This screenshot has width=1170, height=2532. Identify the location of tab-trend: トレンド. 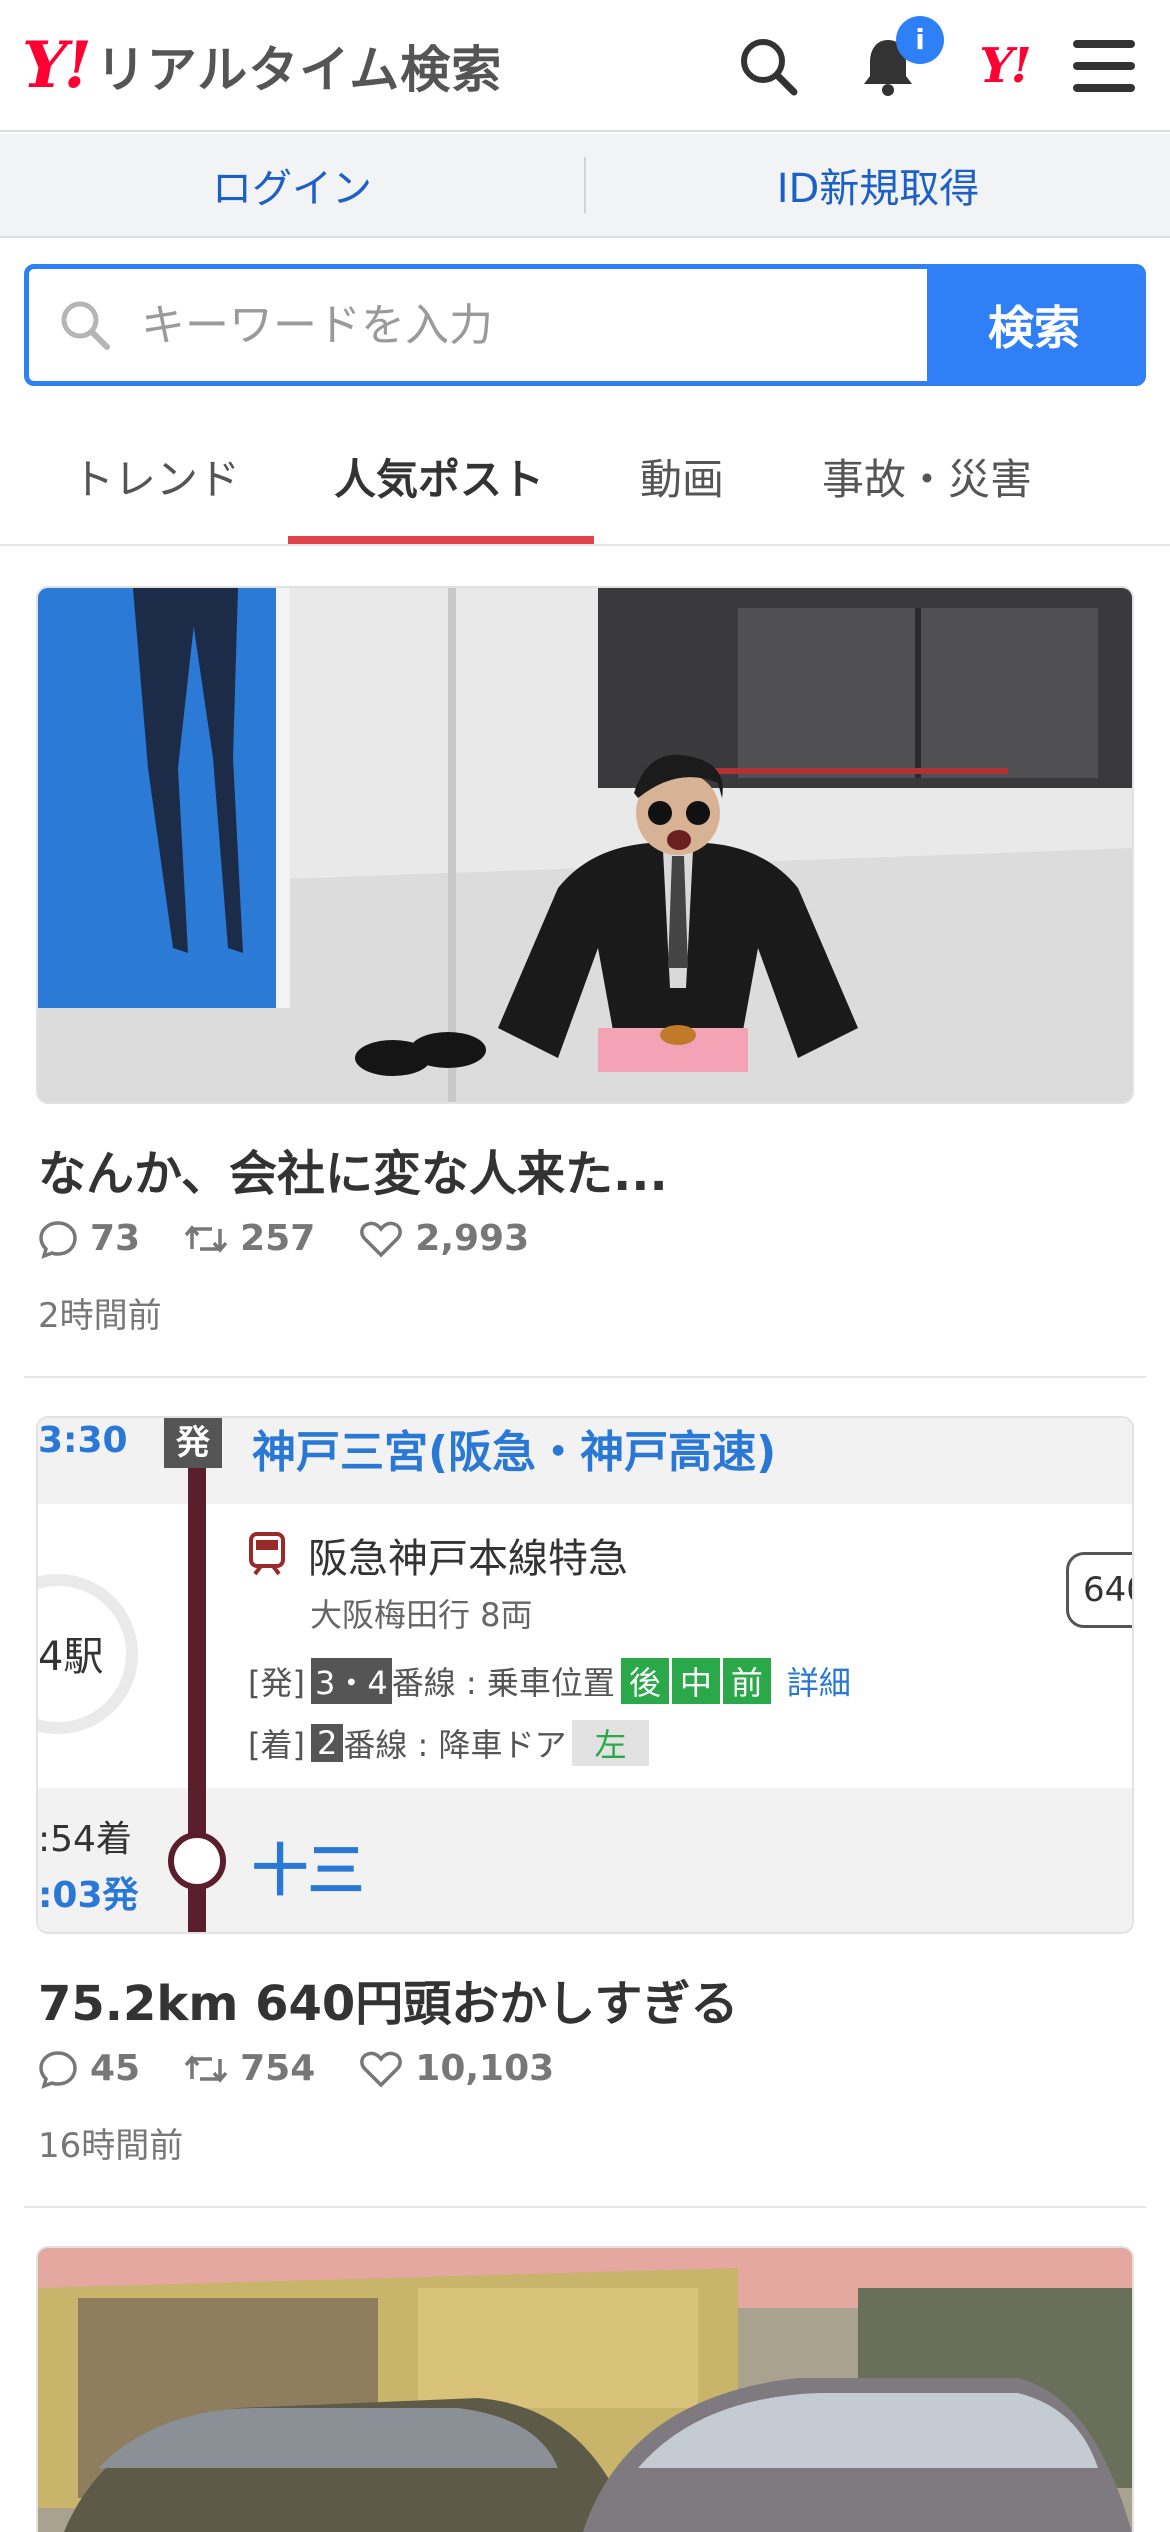
(156, 476).